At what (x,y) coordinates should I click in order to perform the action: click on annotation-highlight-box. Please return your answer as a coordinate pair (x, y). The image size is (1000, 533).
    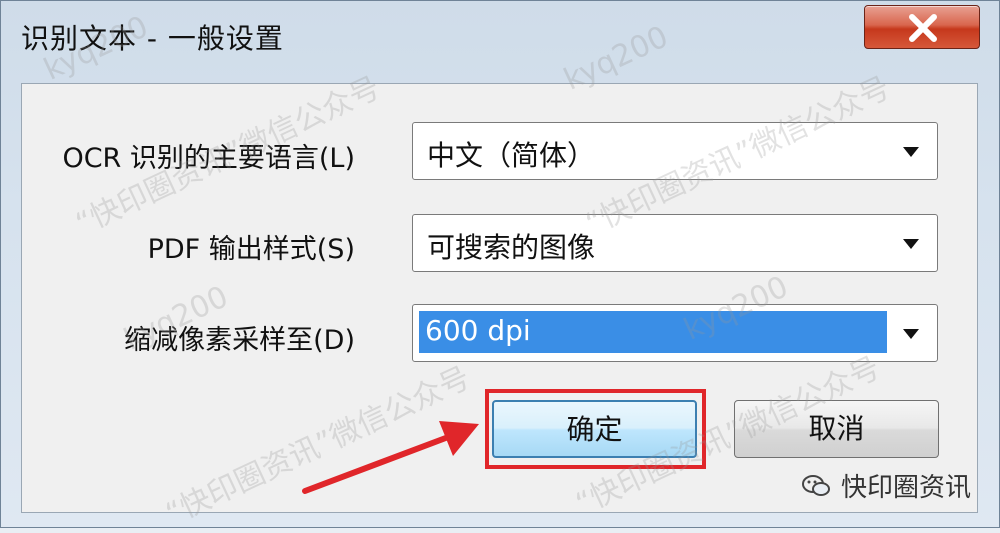
    Looking at the image, I should click on (595, 429).